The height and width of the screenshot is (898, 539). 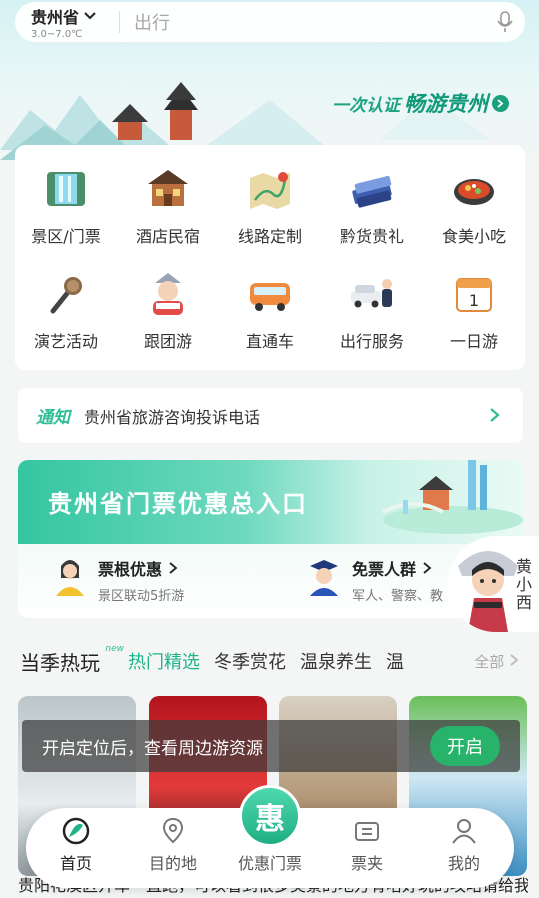 What do you see at coordinates (493, 584) in the screenshot?
I see `mascot-float-button: 黄小西` at bounding box center [493, 584].